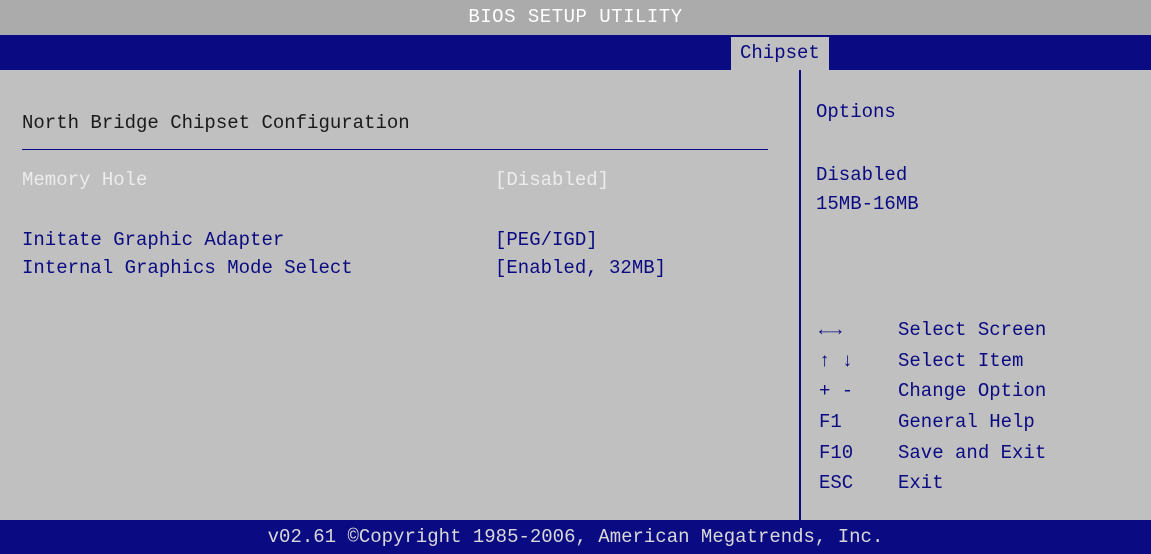 The image size is (1151, 554). Describe the element at coordinates (392, 240) in the screenshot. I see `setting-initiate-graphic-adapter: Initate Graphic Adapter [PEG/IGD]` at that location.